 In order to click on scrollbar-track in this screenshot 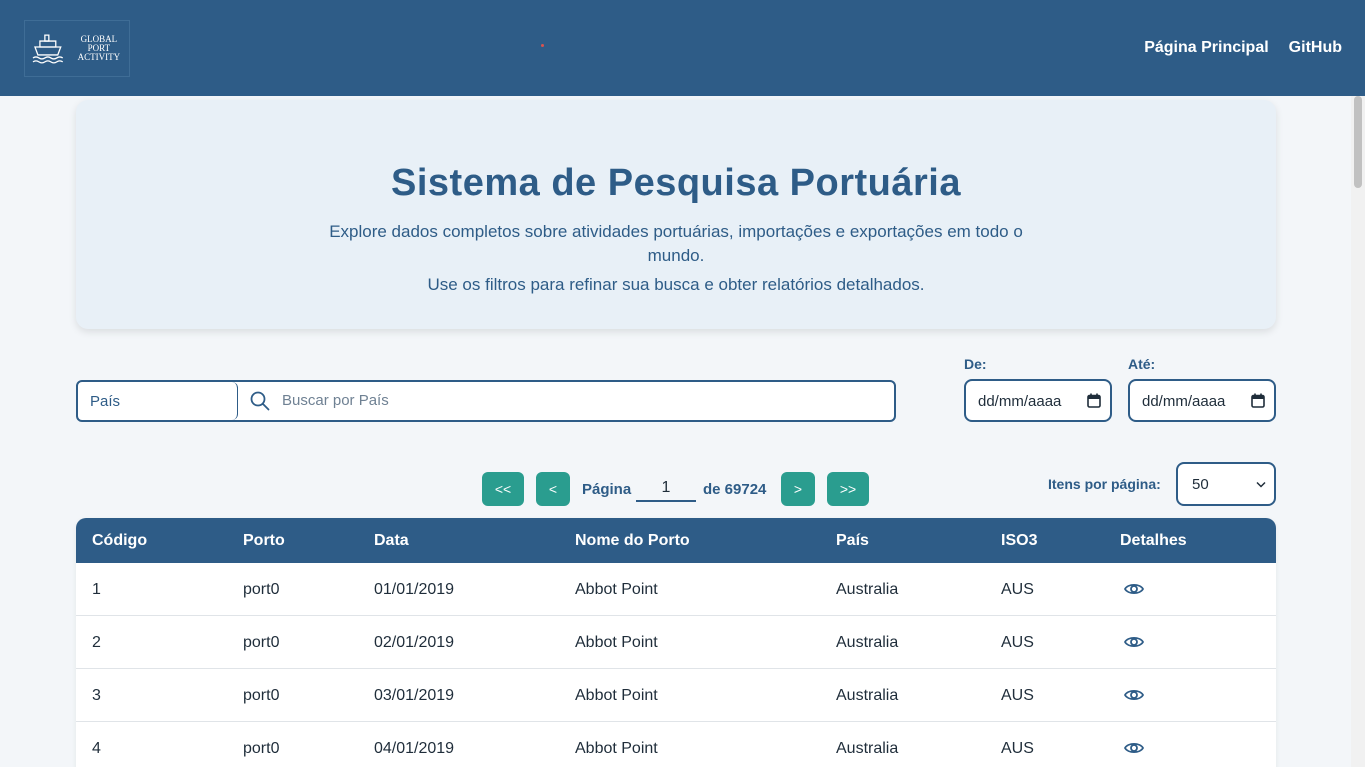, I will do `click(1358, 431)`.